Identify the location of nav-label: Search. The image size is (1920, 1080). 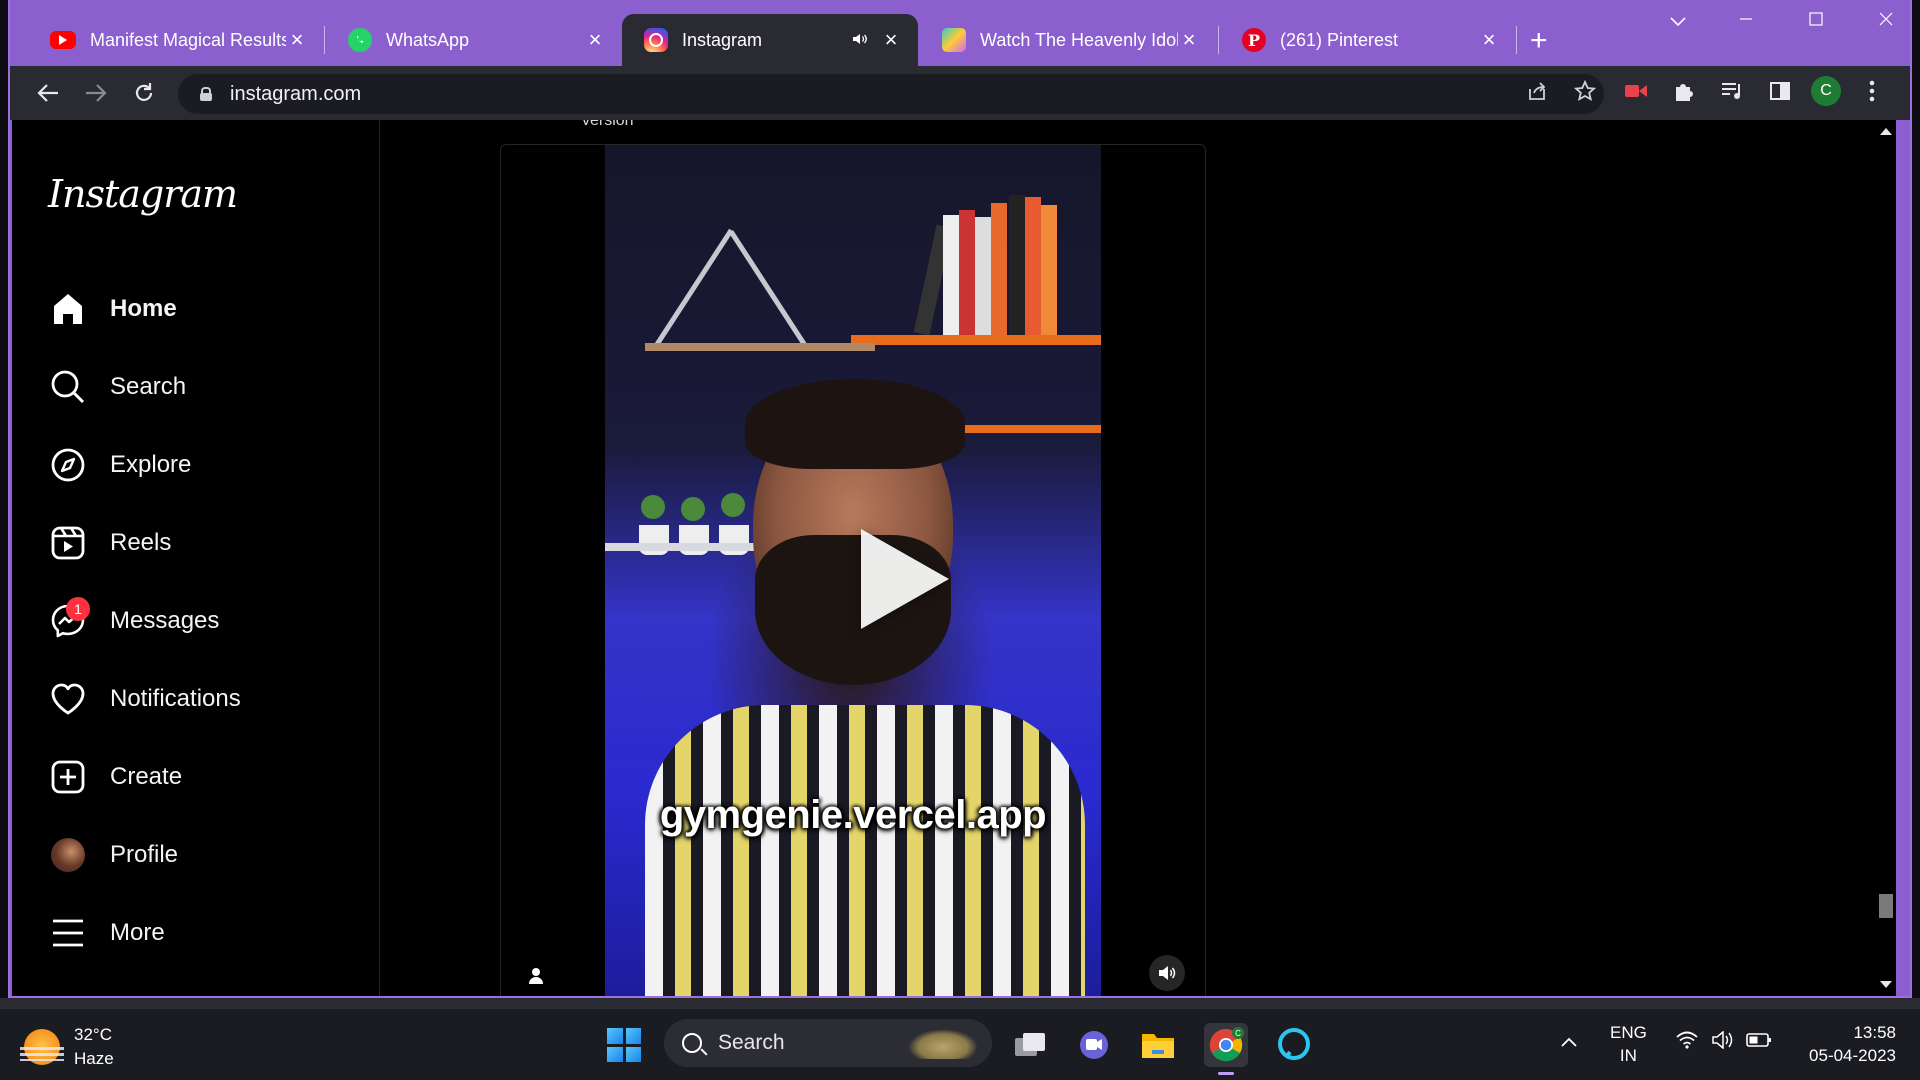
(148, 386).